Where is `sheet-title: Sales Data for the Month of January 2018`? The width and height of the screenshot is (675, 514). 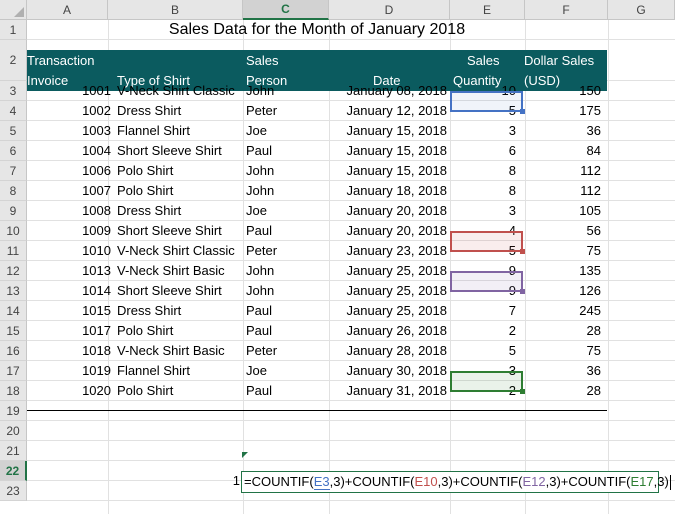
sheet-title: Sales Data for the Month of January 2018 is located at coordinates (317, 30).